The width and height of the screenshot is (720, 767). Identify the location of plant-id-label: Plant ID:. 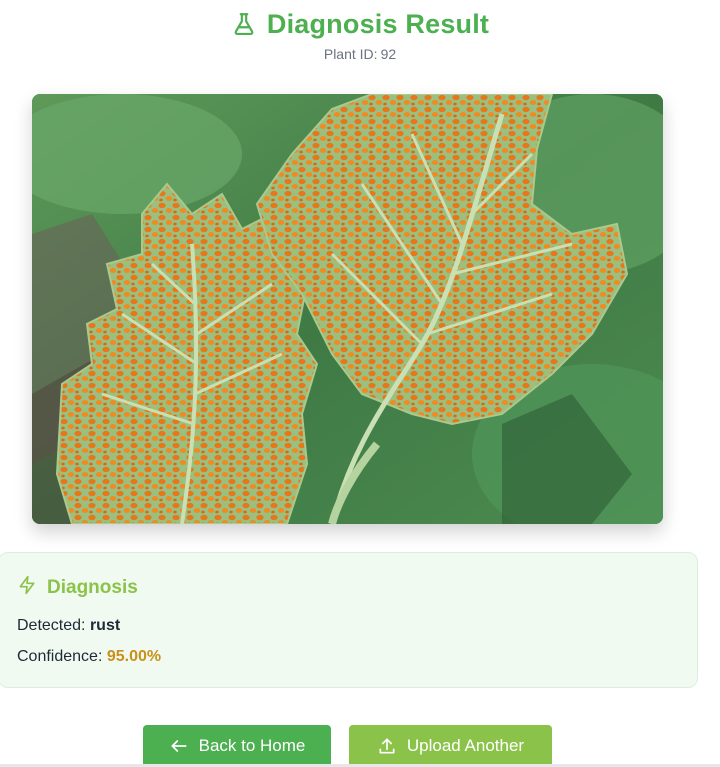
(350, 54).